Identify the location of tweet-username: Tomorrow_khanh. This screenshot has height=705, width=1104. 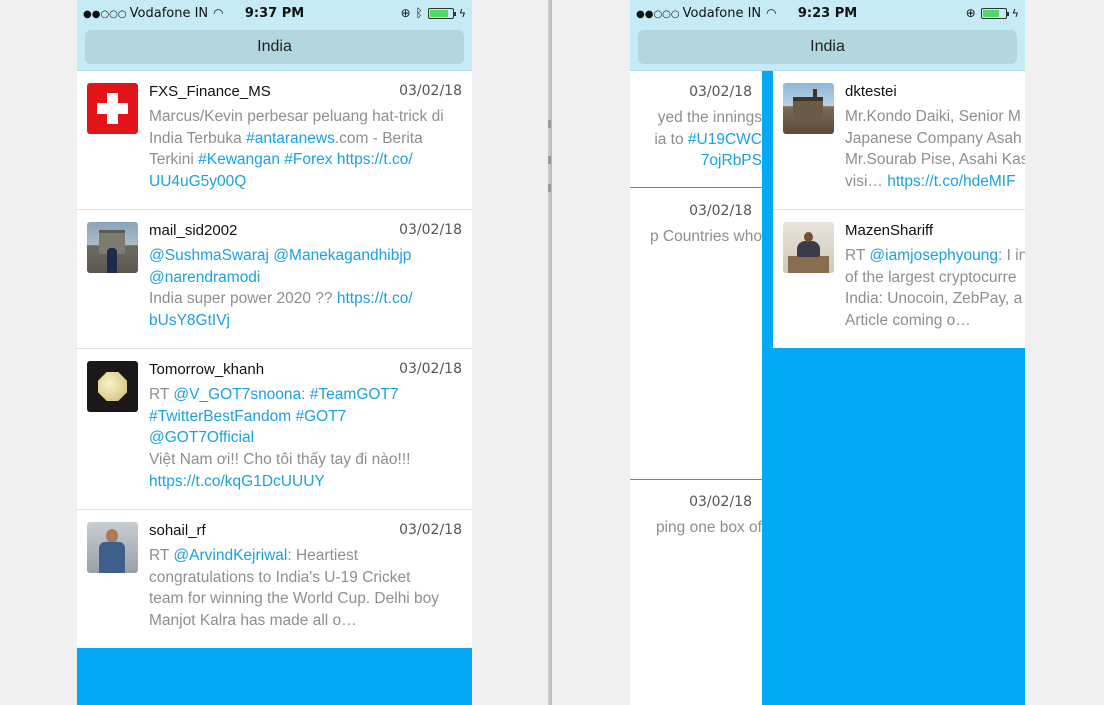
(207, 369).